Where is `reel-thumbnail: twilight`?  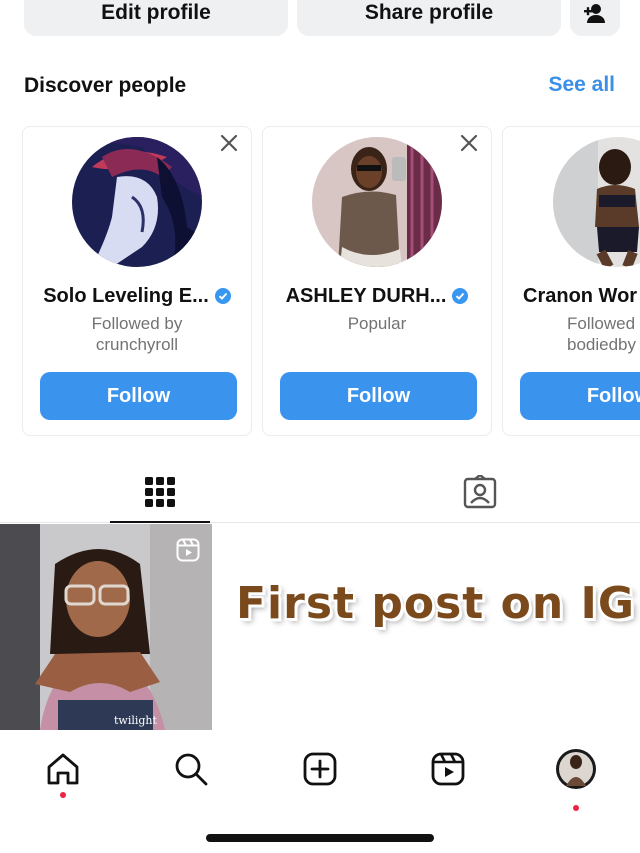
reel-thumbnail: twilight is located at coordinates (106, 627).